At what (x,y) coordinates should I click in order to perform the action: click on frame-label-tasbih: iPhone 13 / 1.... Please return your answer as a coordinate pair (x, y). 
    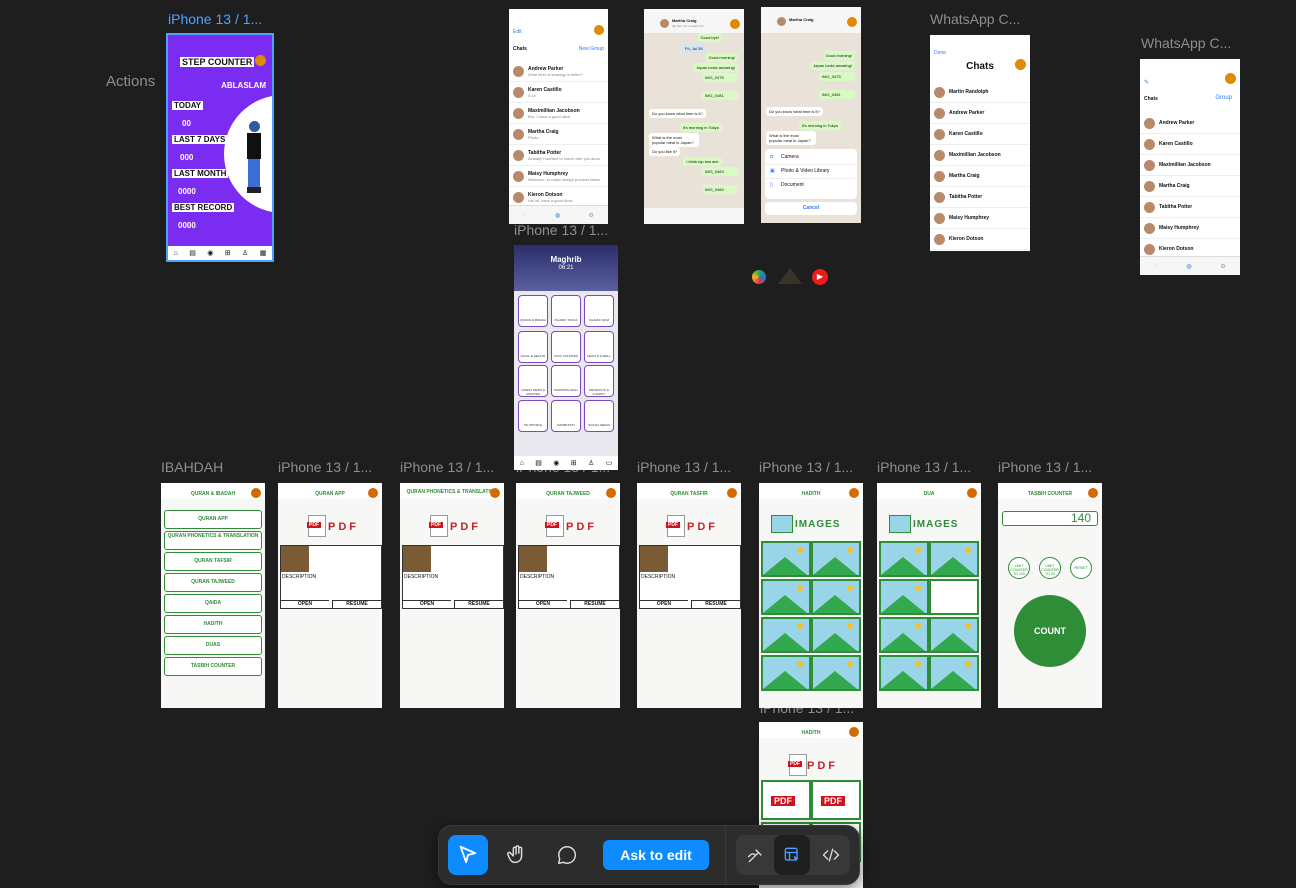
    Looking at the image, I should click on (1045, 467).